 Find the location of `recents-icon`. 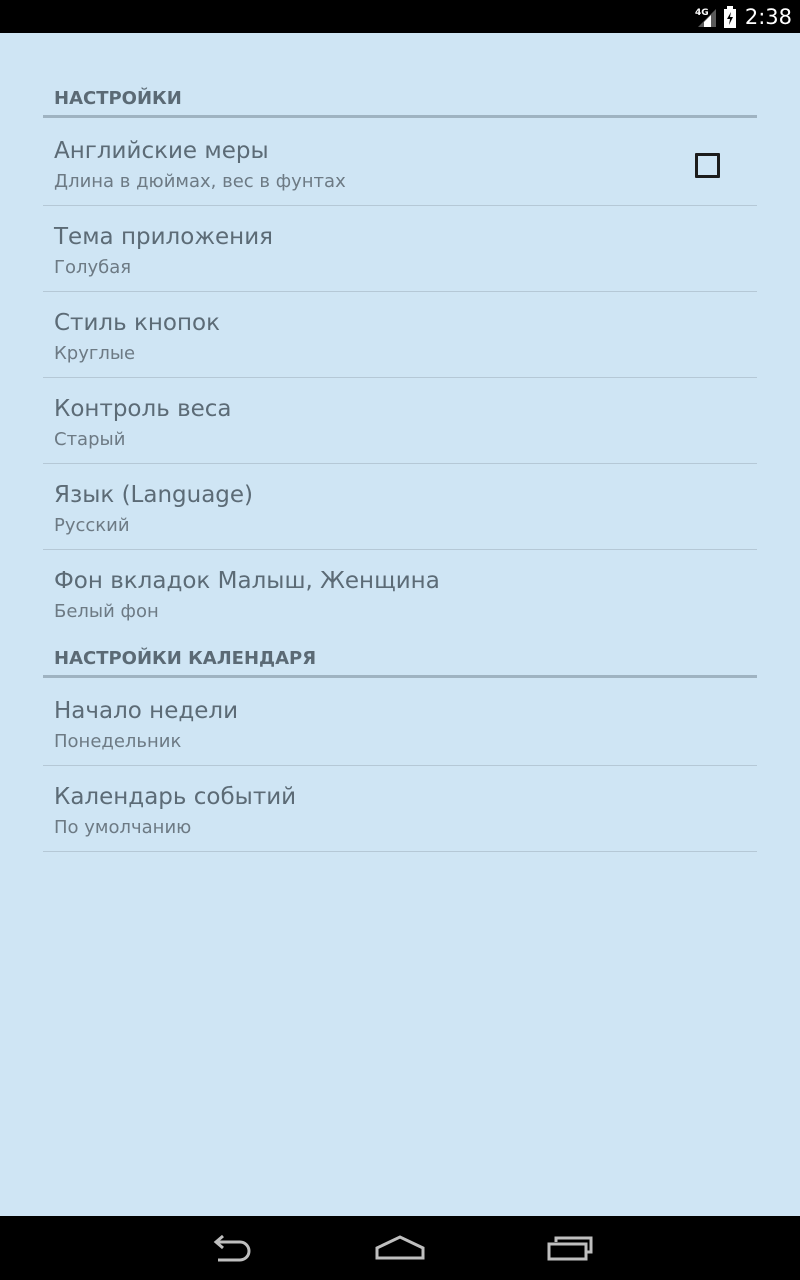

recents-icon is located at coordinates (570, 1248).